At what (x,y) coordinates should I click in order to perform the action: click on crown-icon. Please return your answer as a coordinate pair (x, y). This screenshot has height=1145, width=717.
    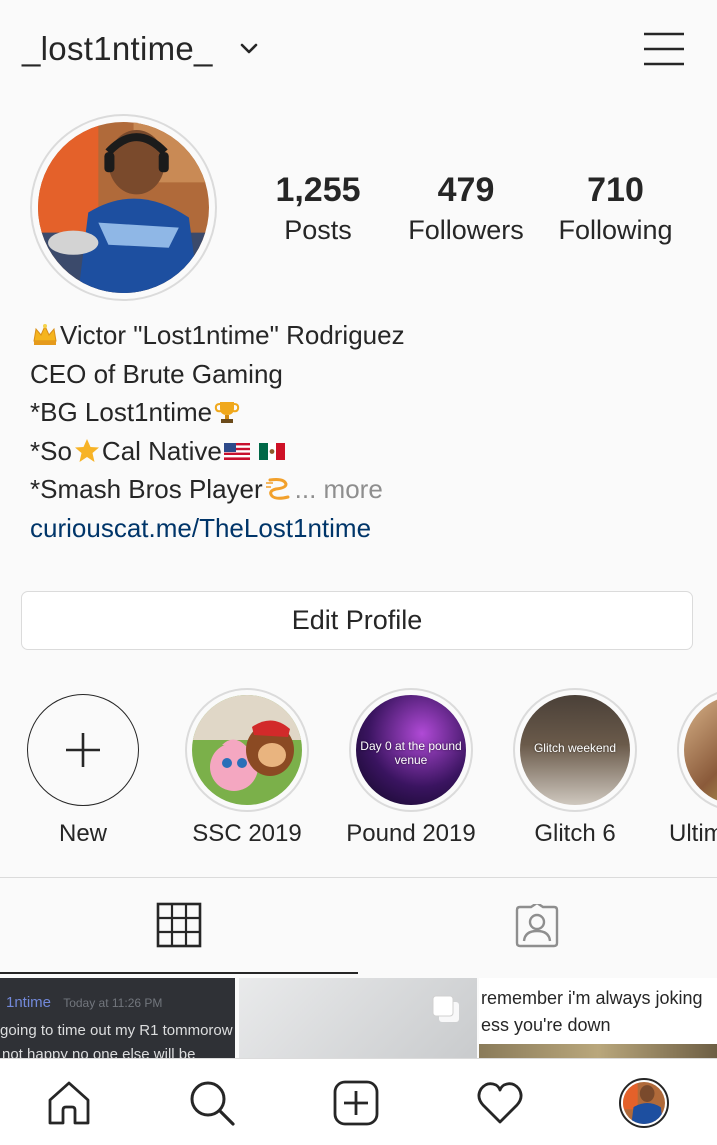
    Looking at the image, I should click on (45, 335).